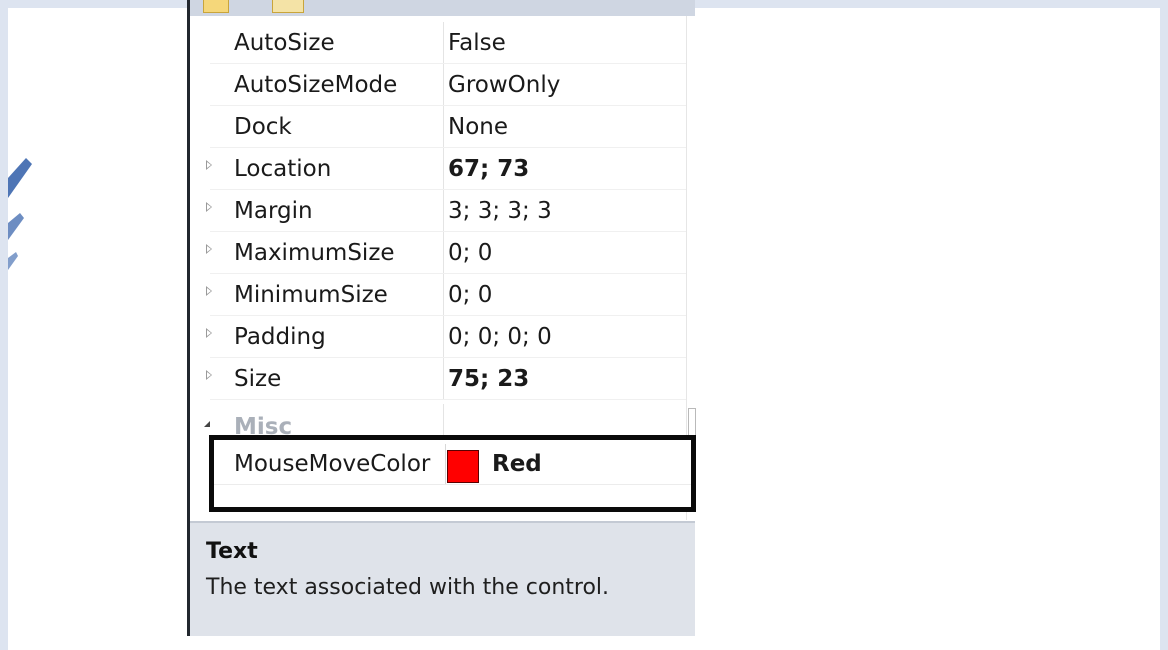 This screenshot has height=650, width=1168. What do you see at coordinates (207, 424) in the screenshot?
I see `collapse-arrow-icon` at bounding box center [207, 424].